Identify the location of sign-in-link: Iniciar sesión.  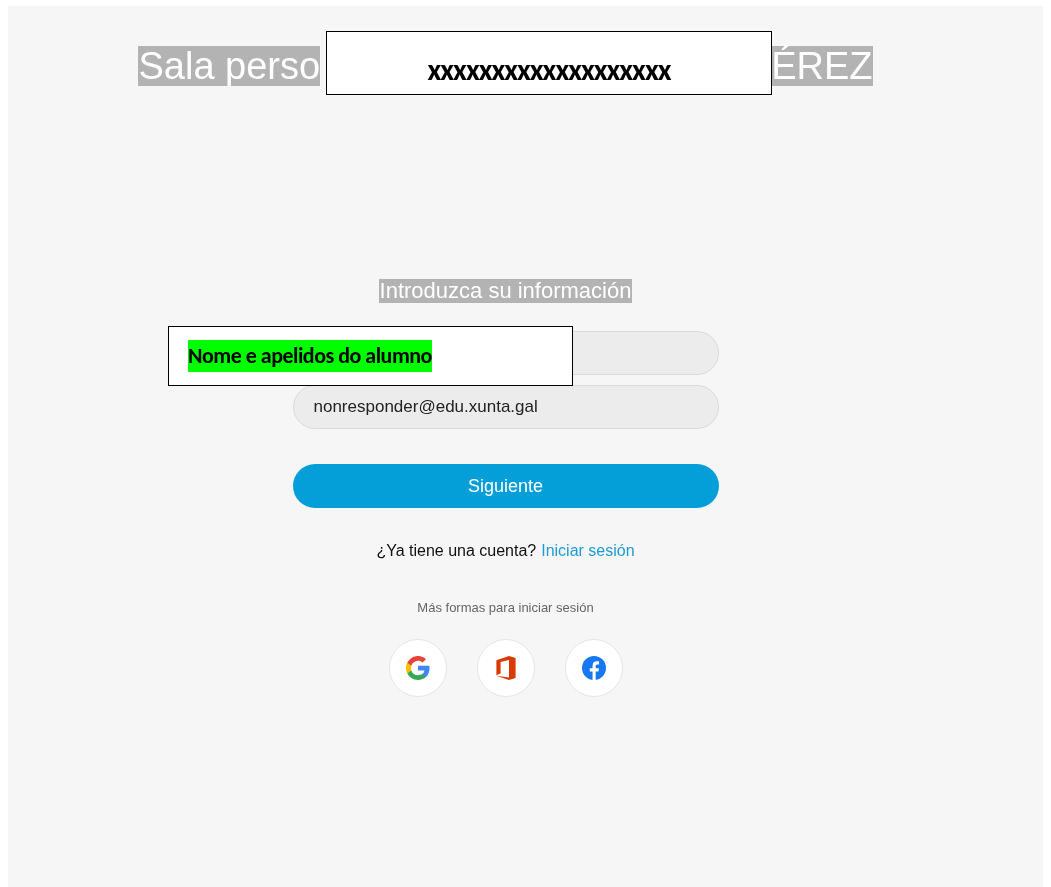
(588, 551).